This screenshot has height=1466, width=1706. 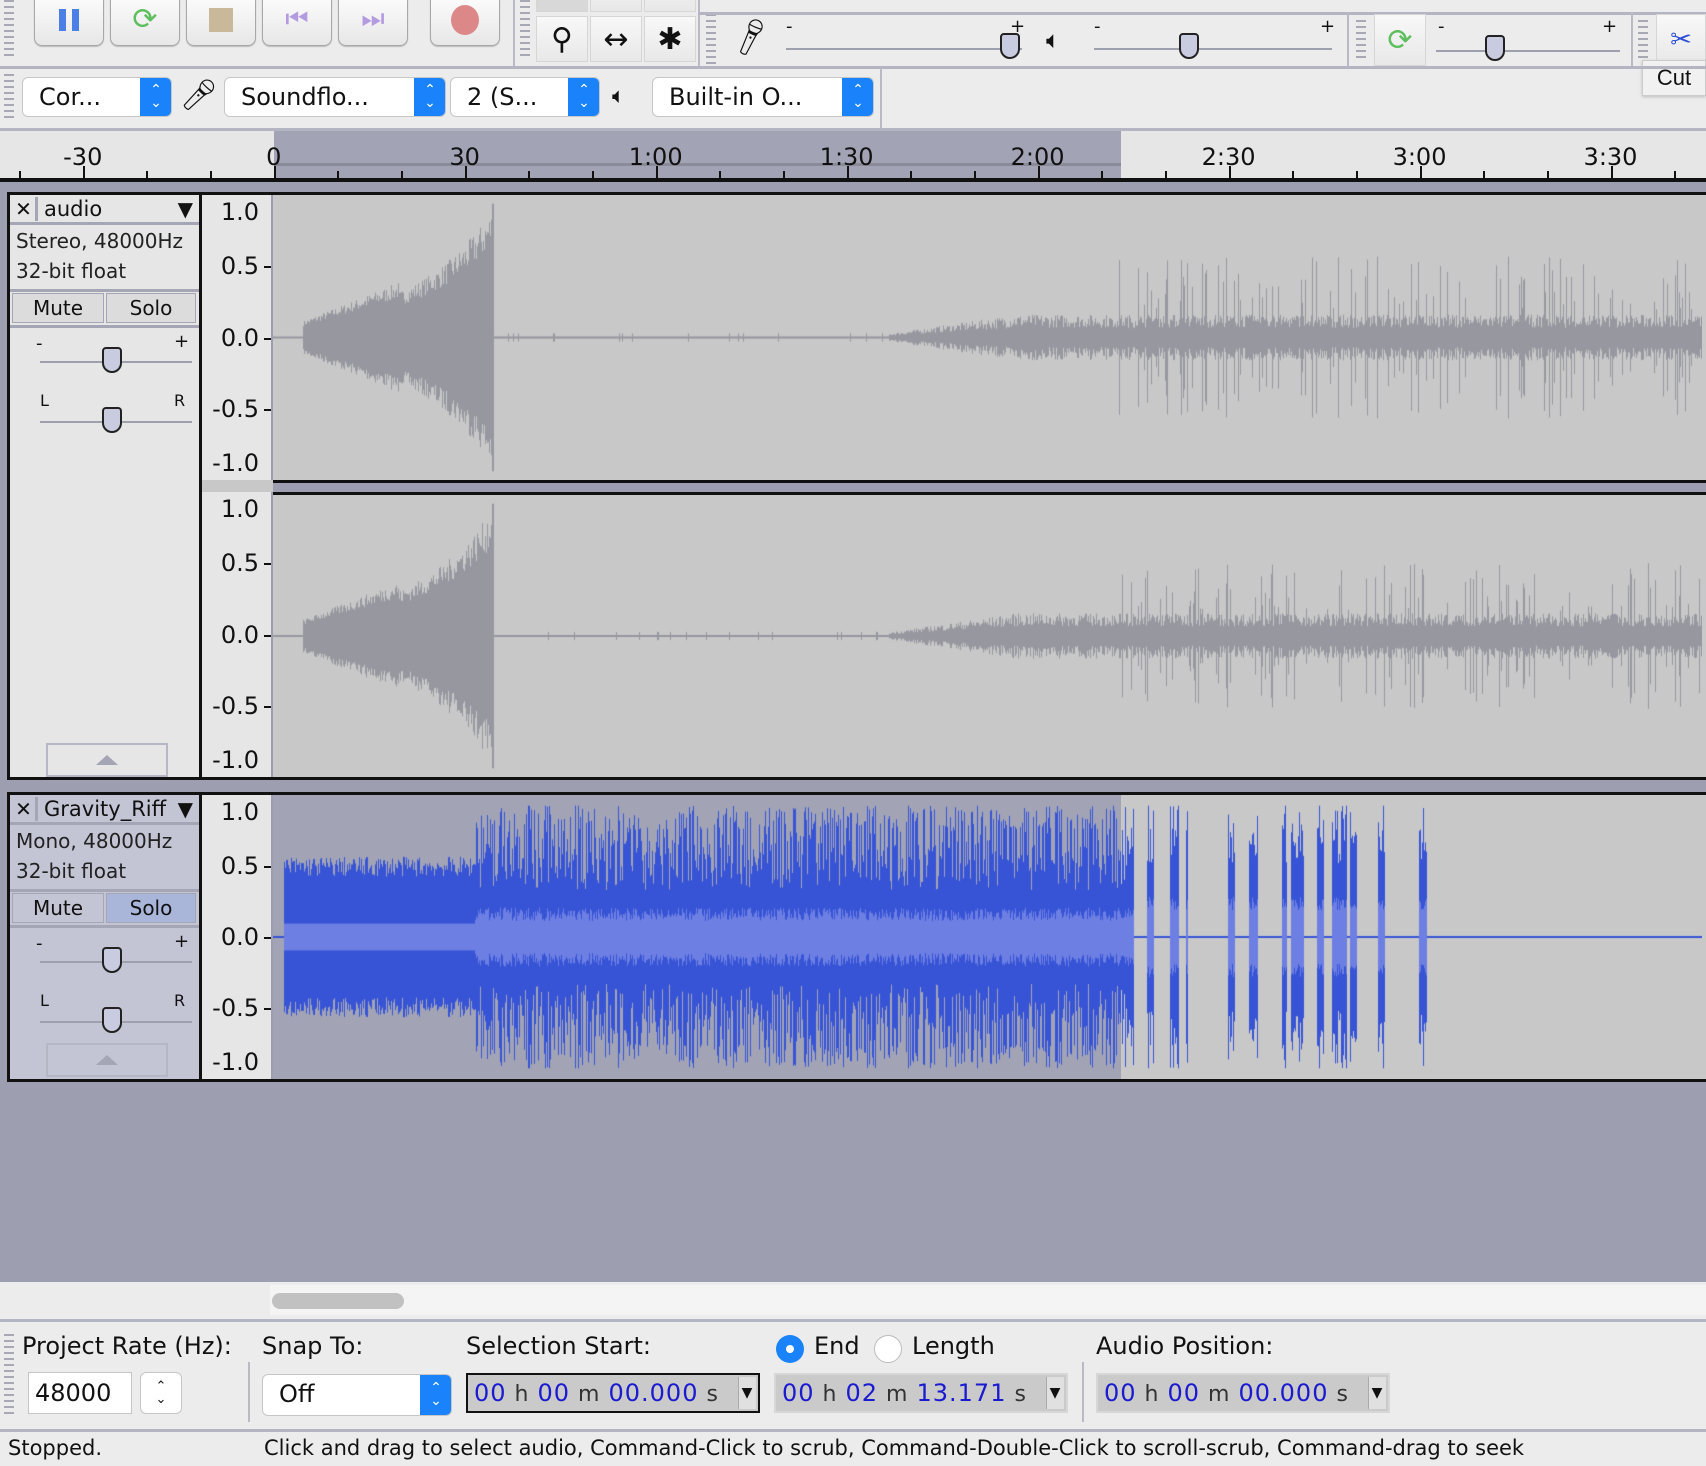 I want to click on playback-volume-slider, so click(x=1213, y=49).